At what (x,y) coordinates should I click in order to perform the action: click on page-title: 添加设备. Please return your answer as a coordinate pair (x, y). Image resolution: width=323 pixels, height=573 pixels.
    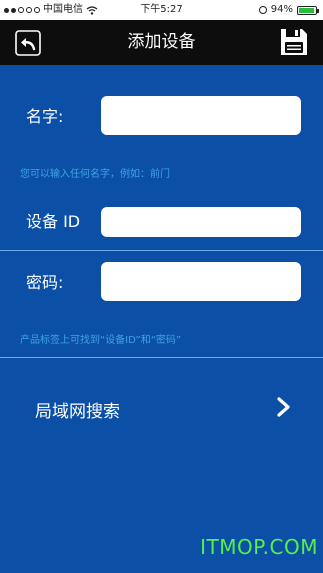
    Looking at the image, I should click on (161, 42).